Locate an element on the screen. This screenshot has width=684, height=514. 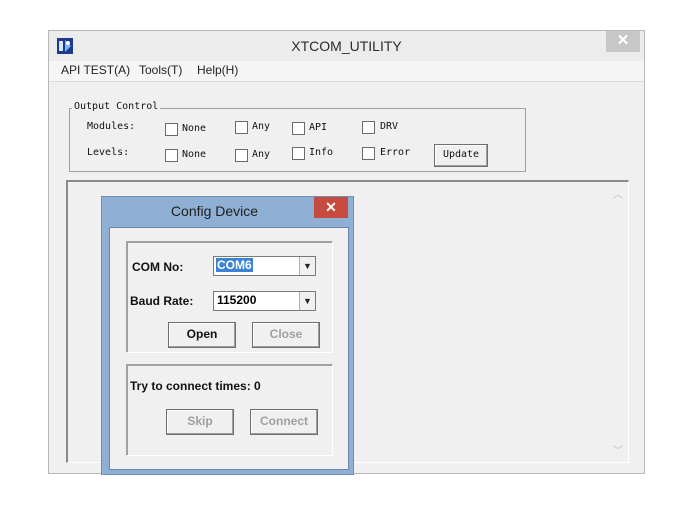
baud-rate-label: Baud Rate: is located at coordinates (162, 301).